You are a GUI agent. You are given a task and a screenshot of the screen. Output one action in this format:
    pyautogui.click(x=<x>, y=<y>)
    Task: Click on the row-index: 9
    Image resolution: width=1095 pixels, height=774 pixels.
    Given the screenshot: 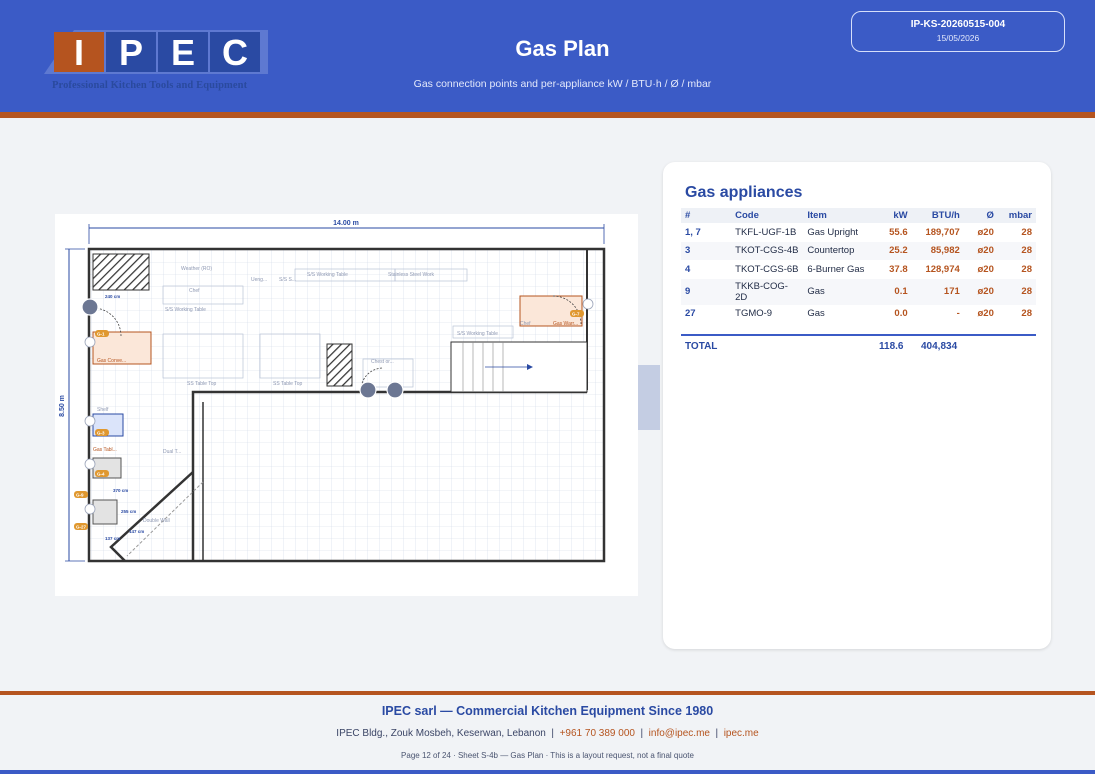 What is the action you would take?
    pyautogui.click(x=706, y=291)
    